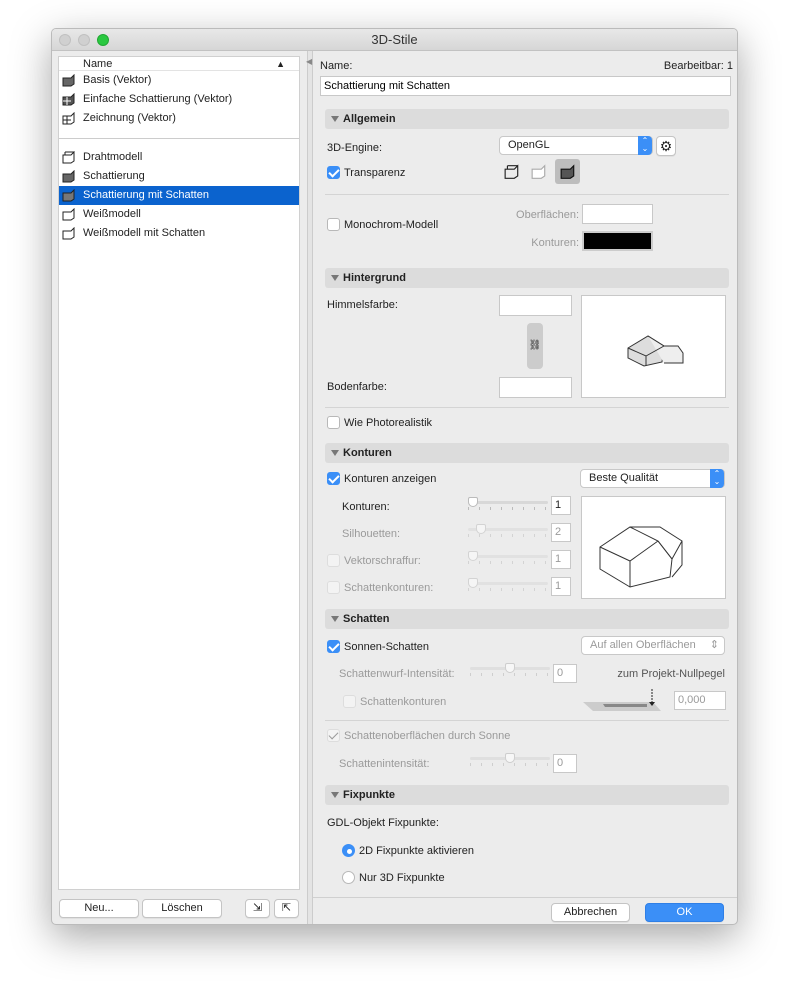 The height and width of the screenshot is (999, 789). Describe the element at coordinates (508, 558) in the screenshot. I see `vector-hatch-slider` at that location.